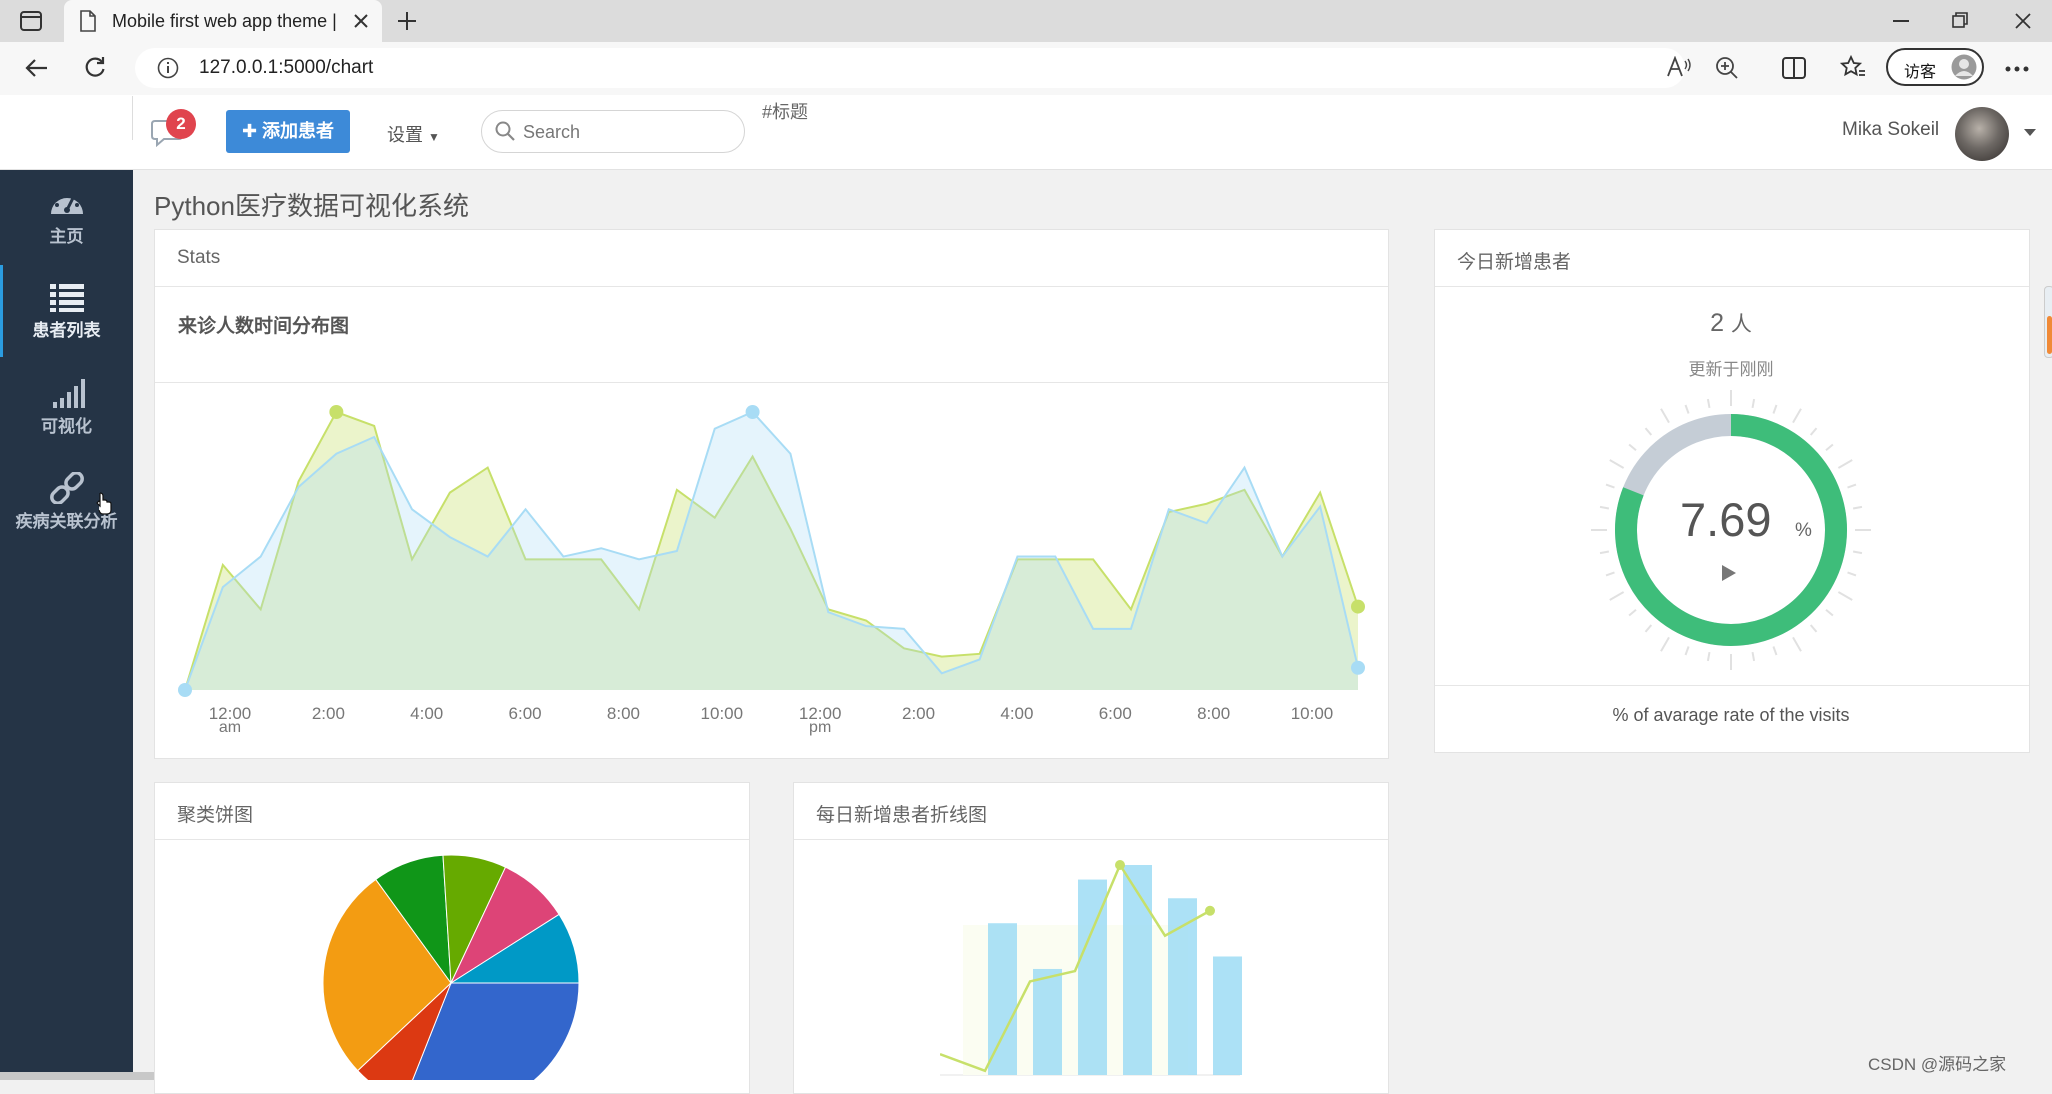 This screenshot has height=1094, width=2052. What do you see at coordinates (66, 426) in the screenshot?
I see `sidebar-item-label: 可视化` at bounding box center [66, 426].